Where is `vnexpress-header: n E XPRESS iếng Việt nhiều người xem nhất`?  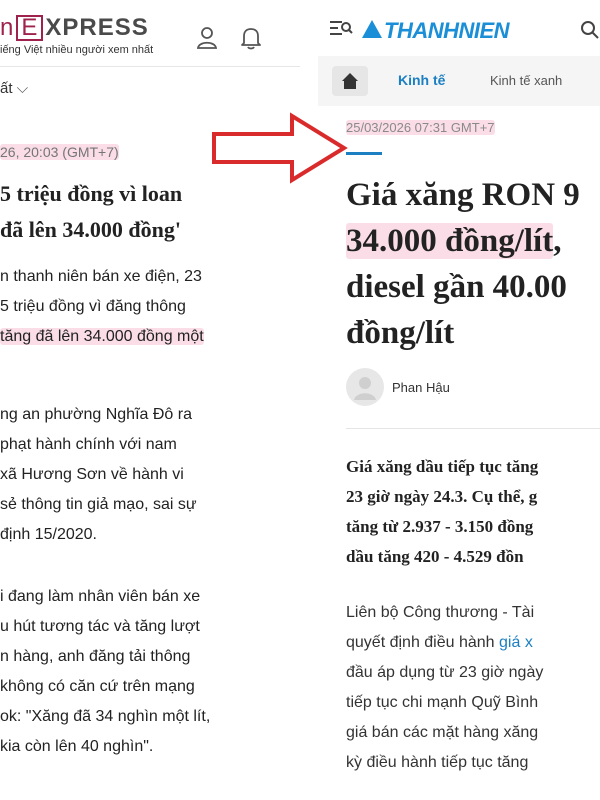 vnexpress-header: n E XPRESS iếng Việt nhiều người xem nhất is located at coordinates (150, 33).